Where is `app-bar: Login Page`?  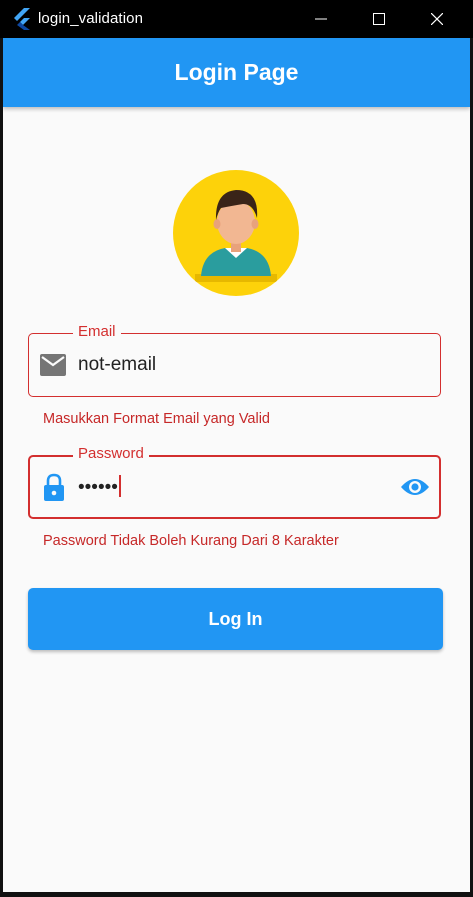
app-bar: Login Page is located at coordinates (236, 72).